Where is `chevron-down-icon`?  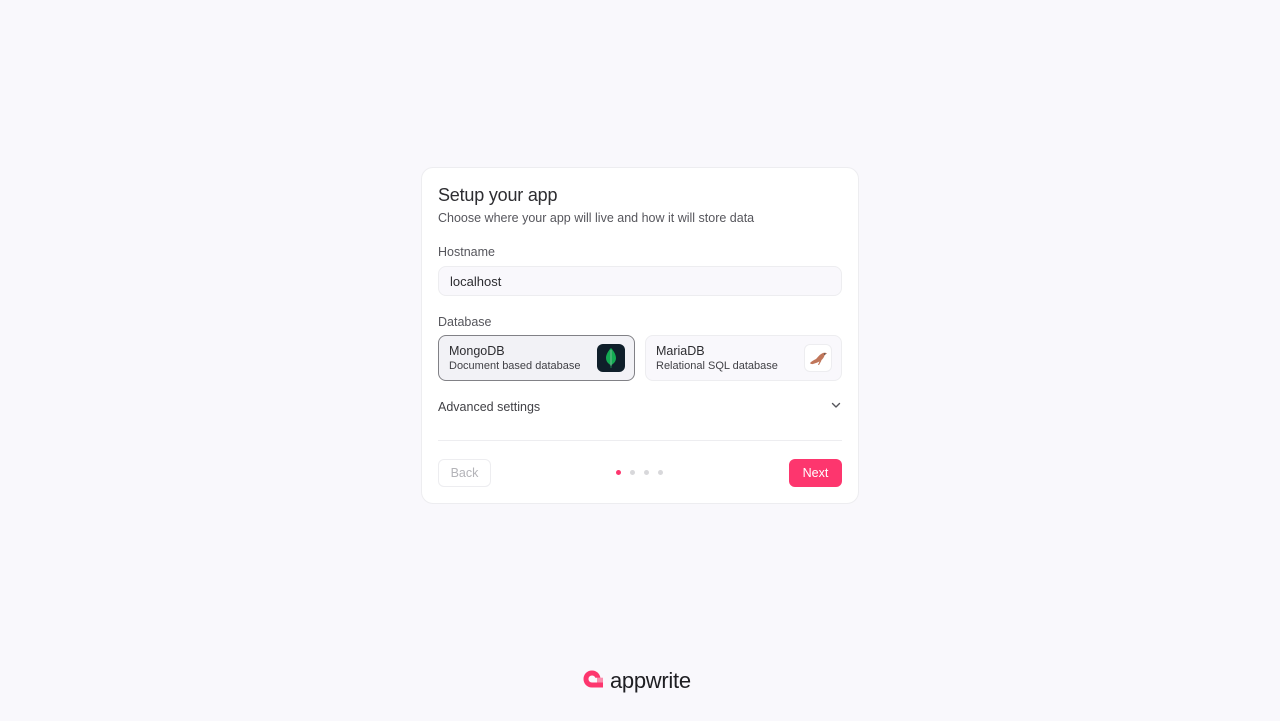
chevron-down-icon is located at coordinates (836, 407).